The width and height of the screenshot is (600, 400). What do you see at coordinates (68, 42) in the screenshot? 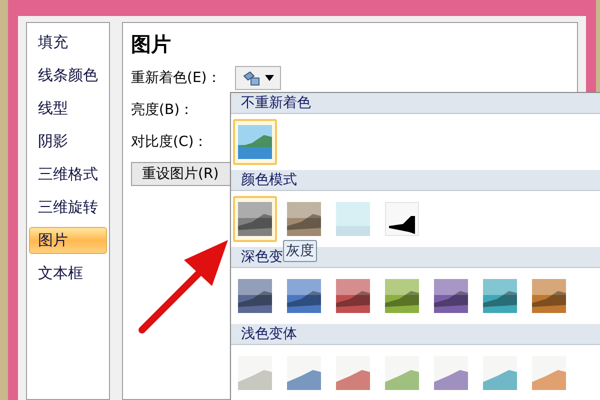
I see `category-item: 填充` at bounding box center [68, 42].